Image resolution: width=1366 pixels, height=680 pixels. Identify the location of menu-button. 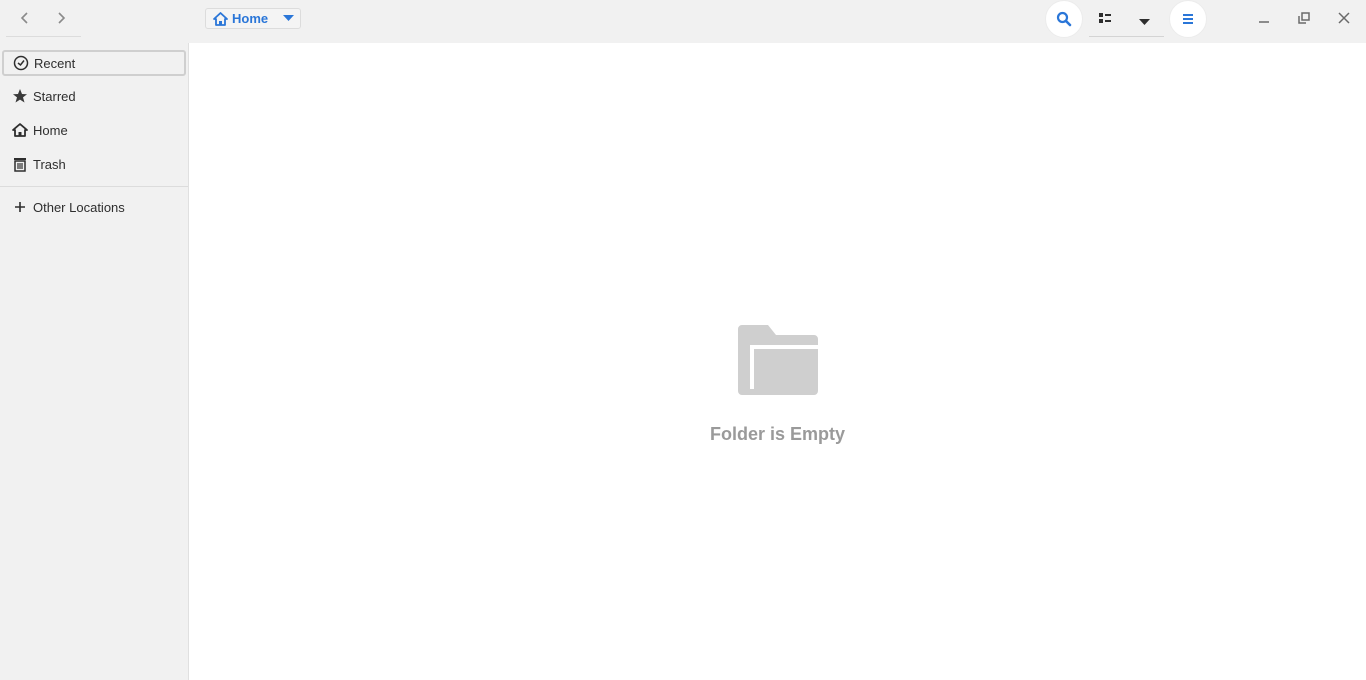
(1188, 19).